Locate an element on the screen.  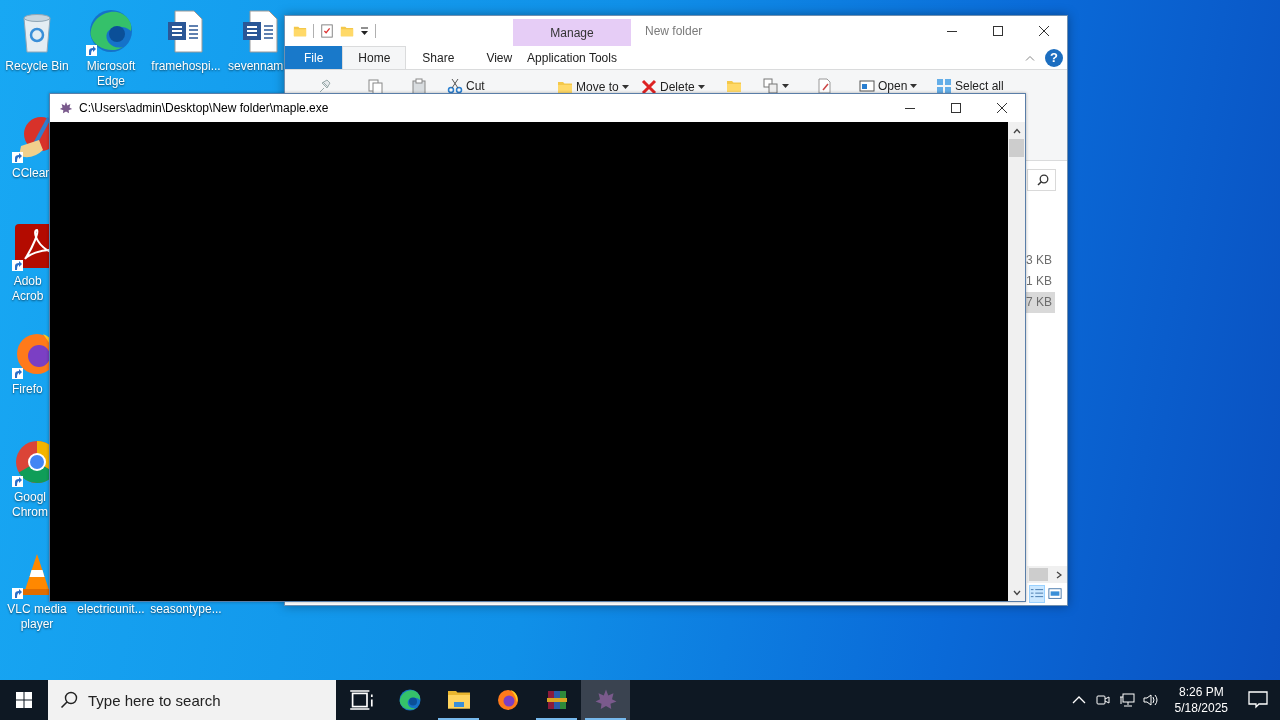
delete-icon is located at coordinates (649, 86).